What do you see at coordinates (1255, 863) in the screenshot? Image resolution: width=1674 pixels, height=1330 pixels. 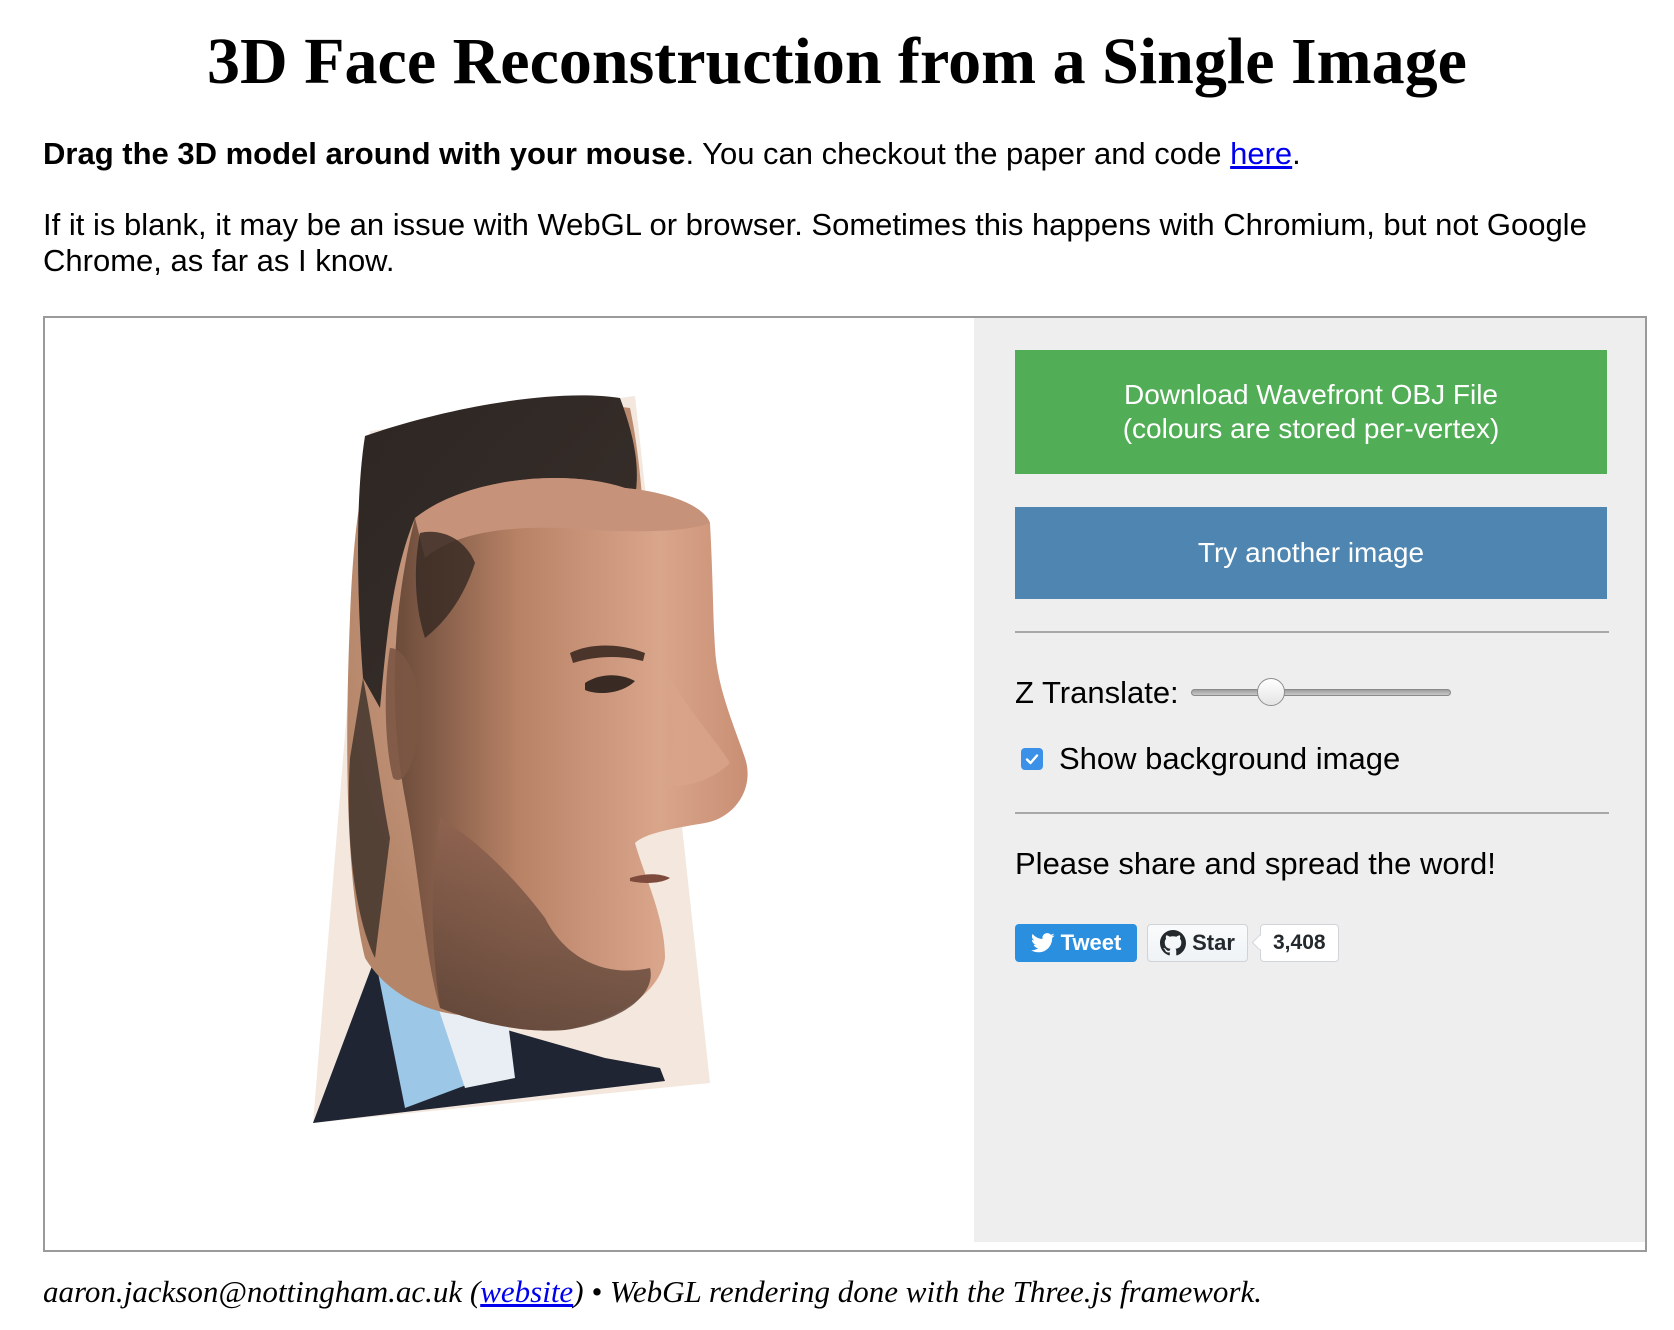 I see `share-text: Please share and spread the word!` at bounding box center [1255, 863].